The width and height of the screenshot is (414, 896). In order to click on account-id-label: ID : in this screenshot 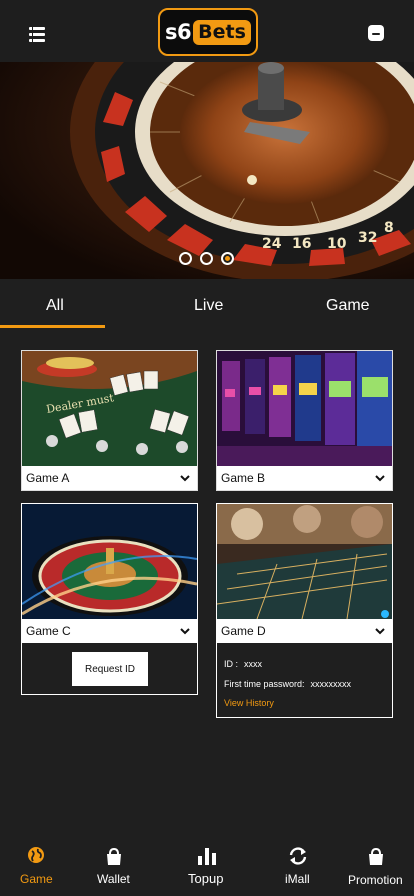, I will do `click(231, 664)`.